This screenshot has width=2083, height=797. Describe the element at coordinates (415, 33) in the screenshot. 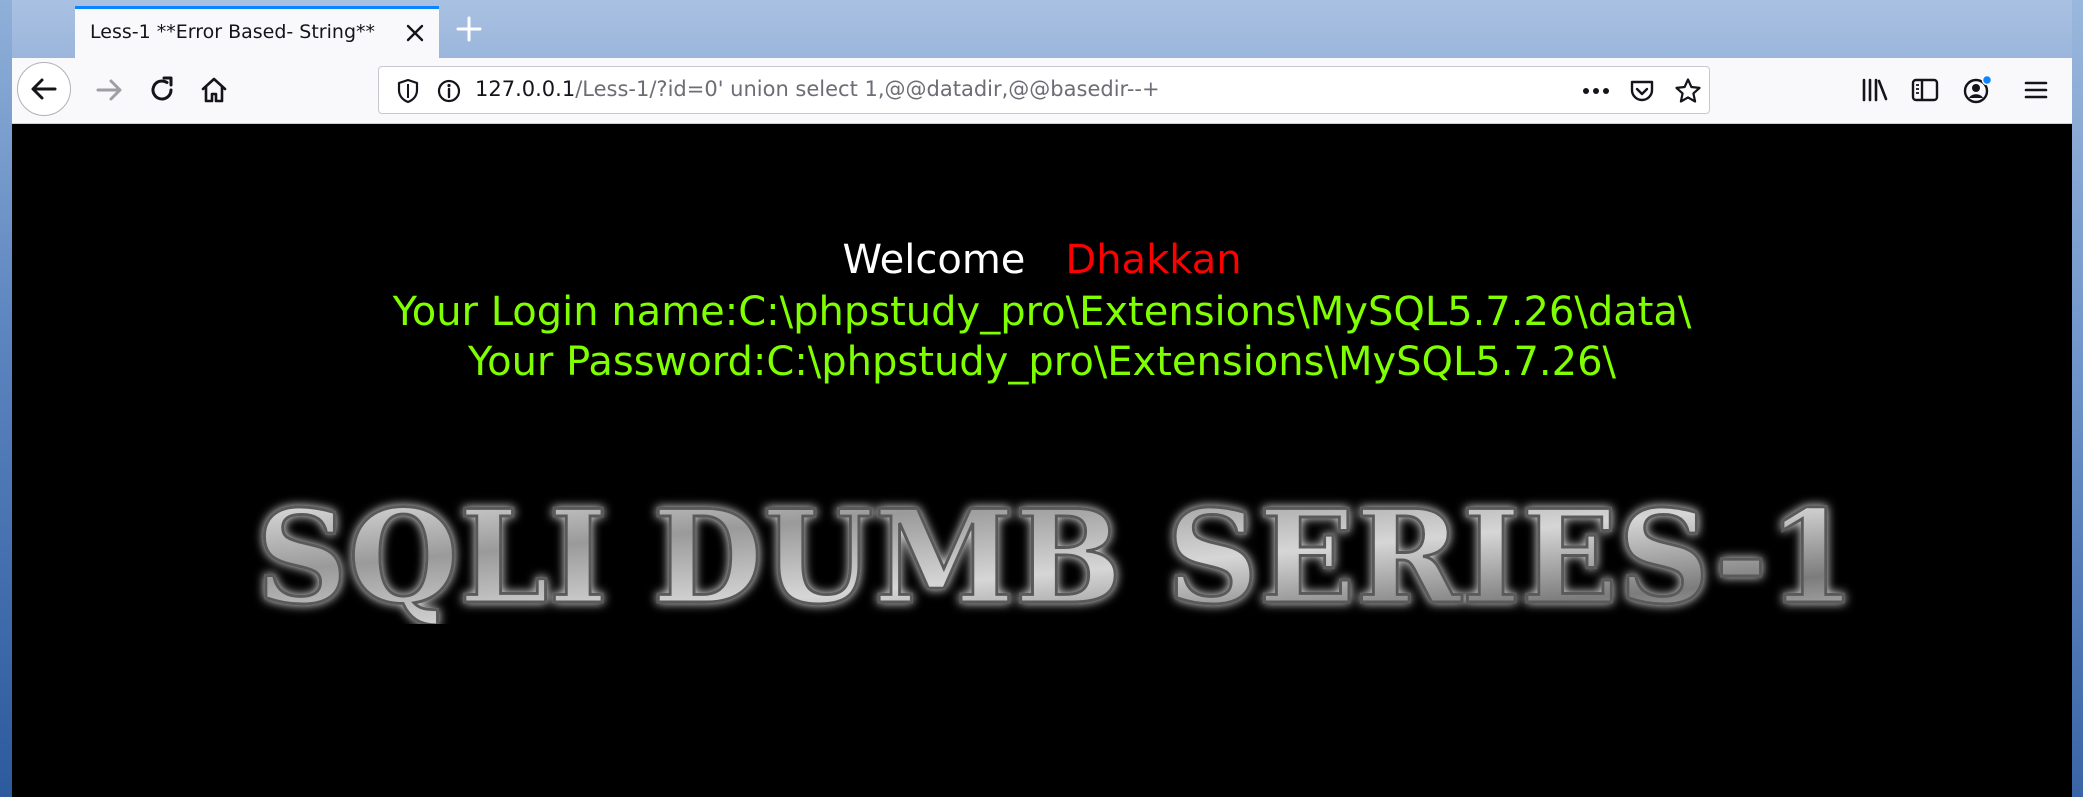

I see `close-icon` at that location.